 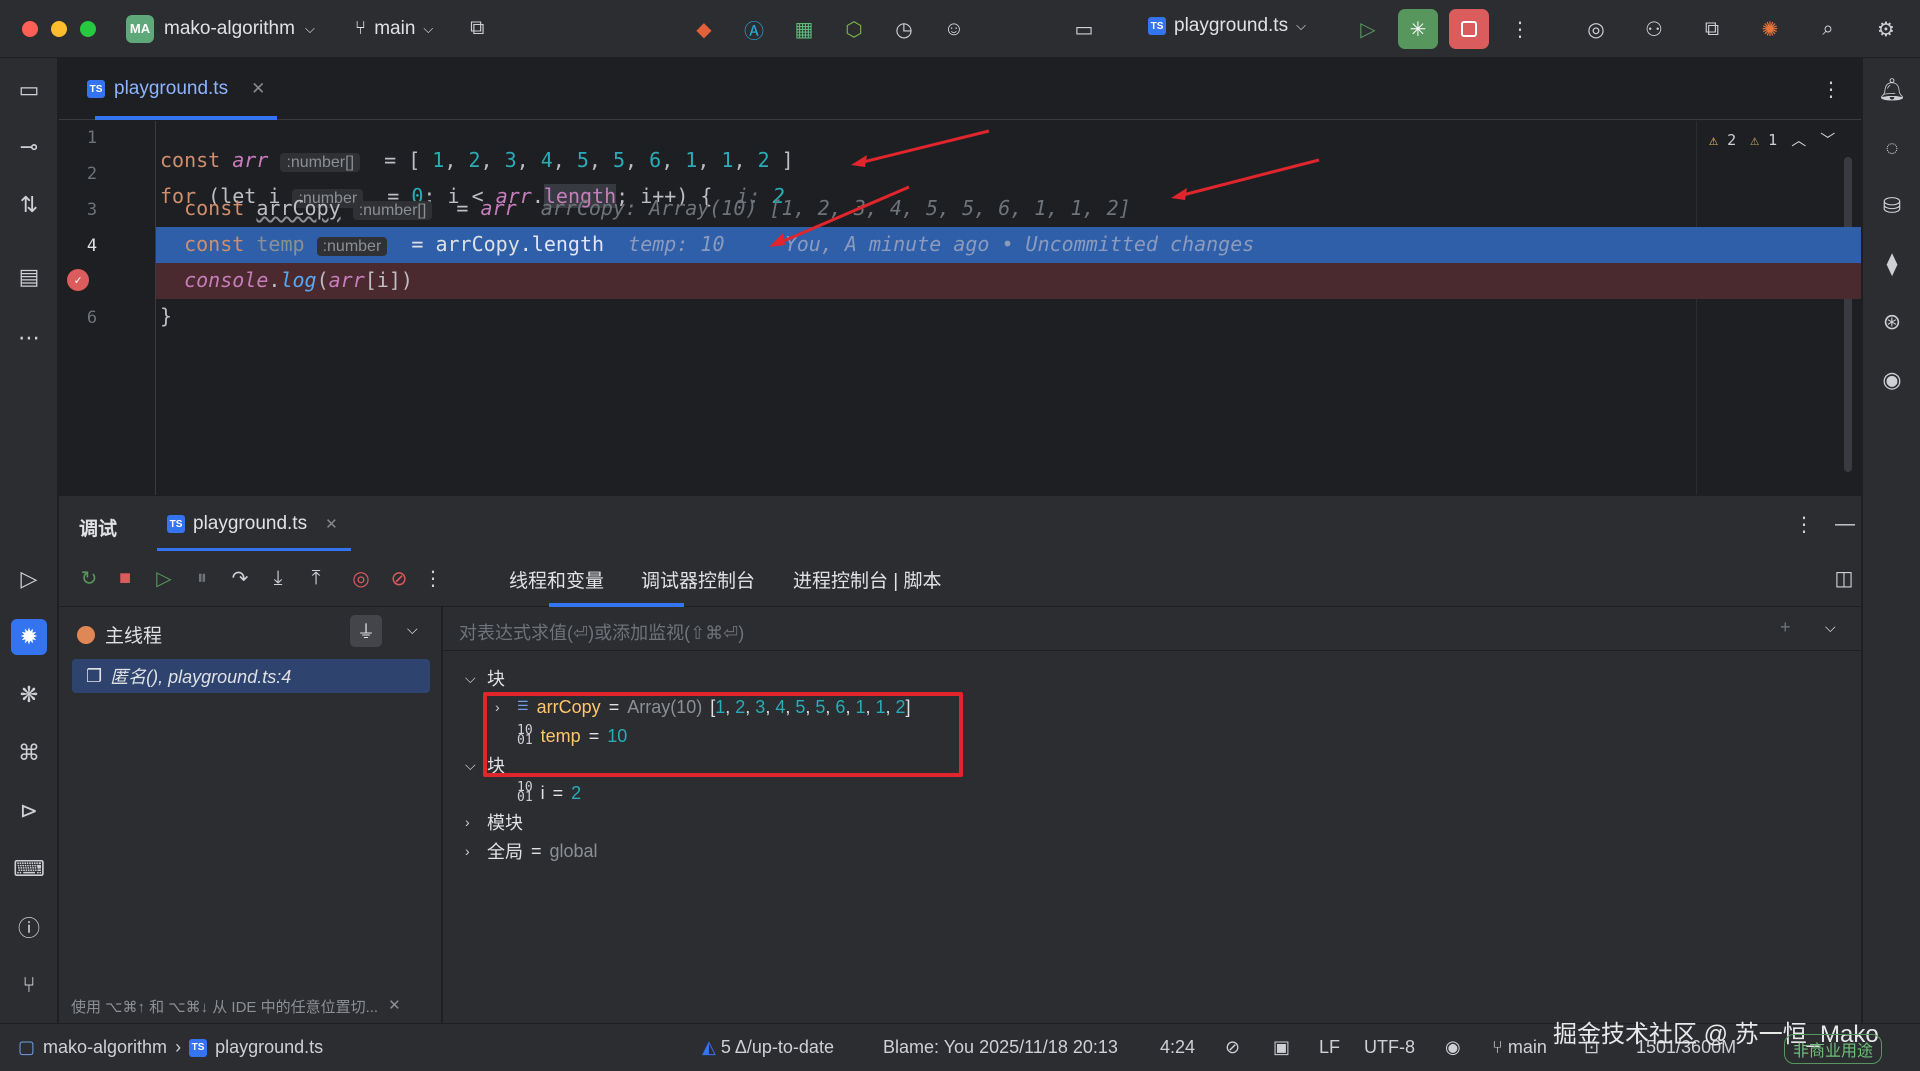 What do you see at coordinates (804, 29) in the screenshot?
I see `memory-icon: ▦` at bounding box center [804, 29].